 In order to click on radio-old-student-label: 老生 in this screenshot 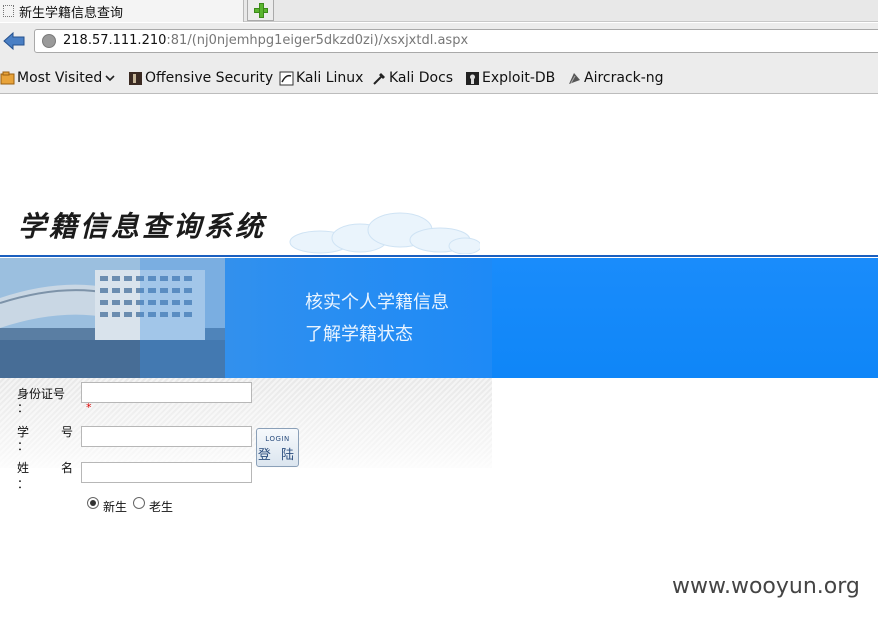, I will do `click(161, 507)`.